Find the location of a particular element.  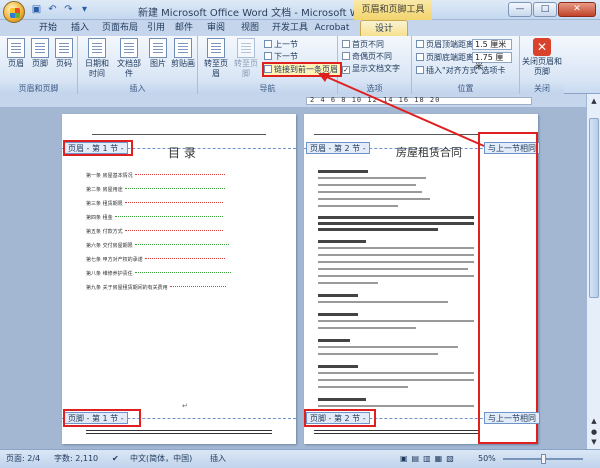

date-time-button: 日期和时间 is located at coordinates (97, 58).